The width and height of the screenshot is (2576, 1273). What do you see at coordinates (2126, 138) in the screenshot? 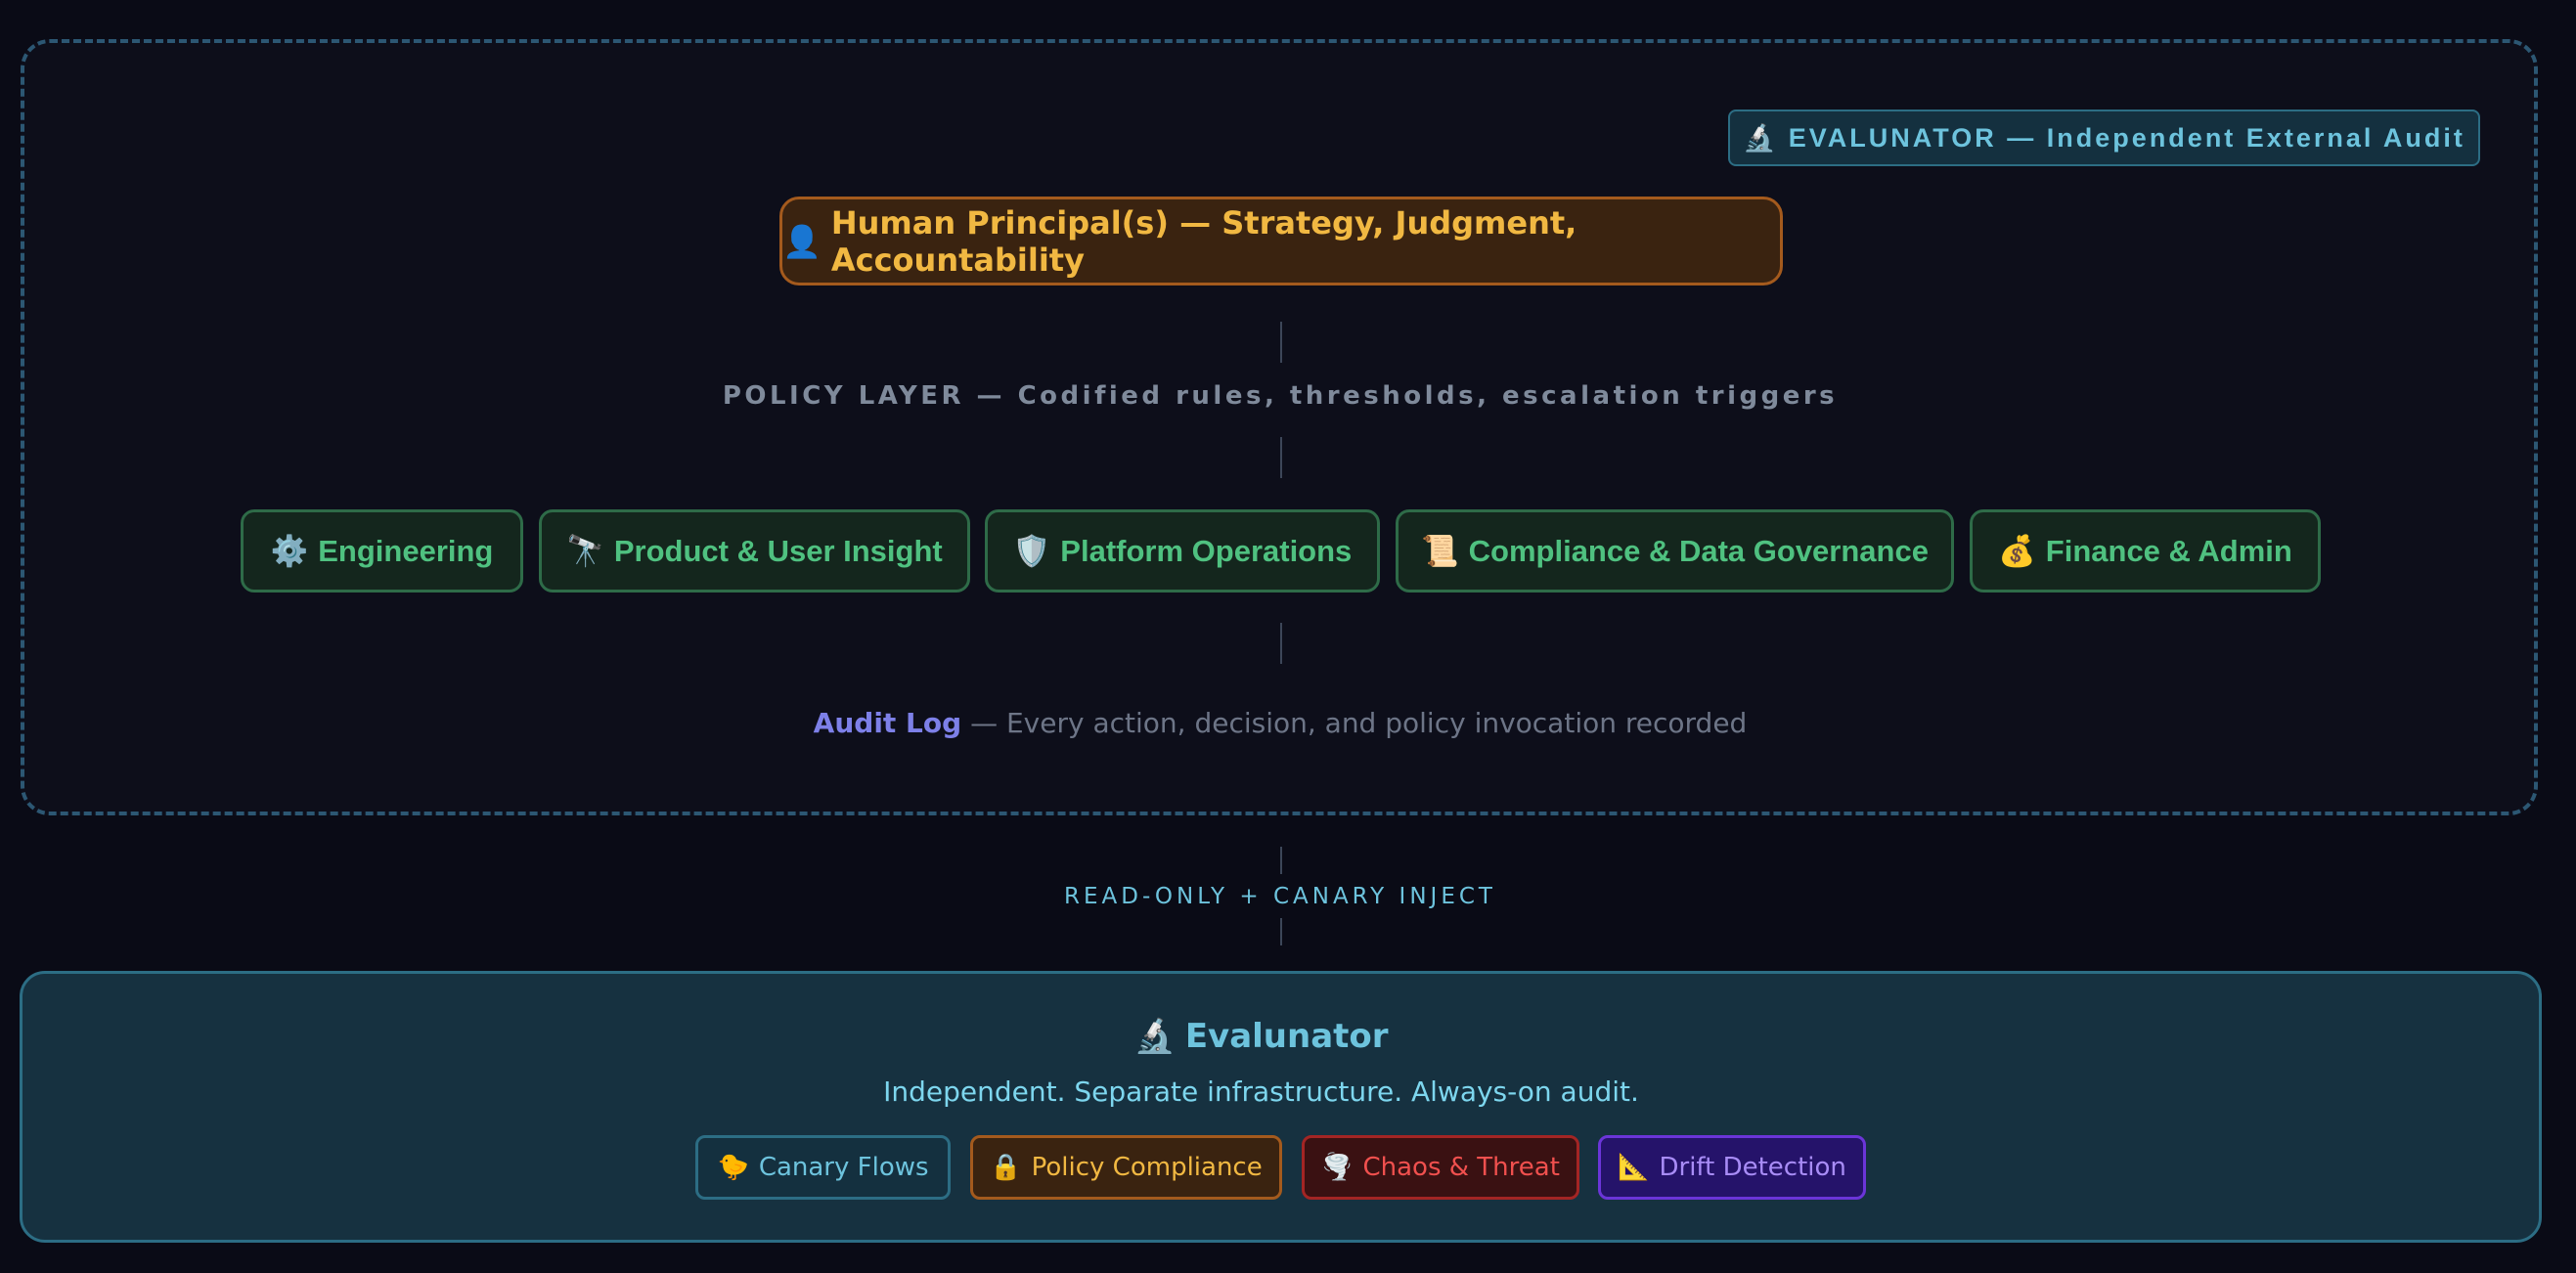
I see `evaluator-audit-badge-label: EVALUNATOR — Independent External Audit` at bounding box center [2126, 138].